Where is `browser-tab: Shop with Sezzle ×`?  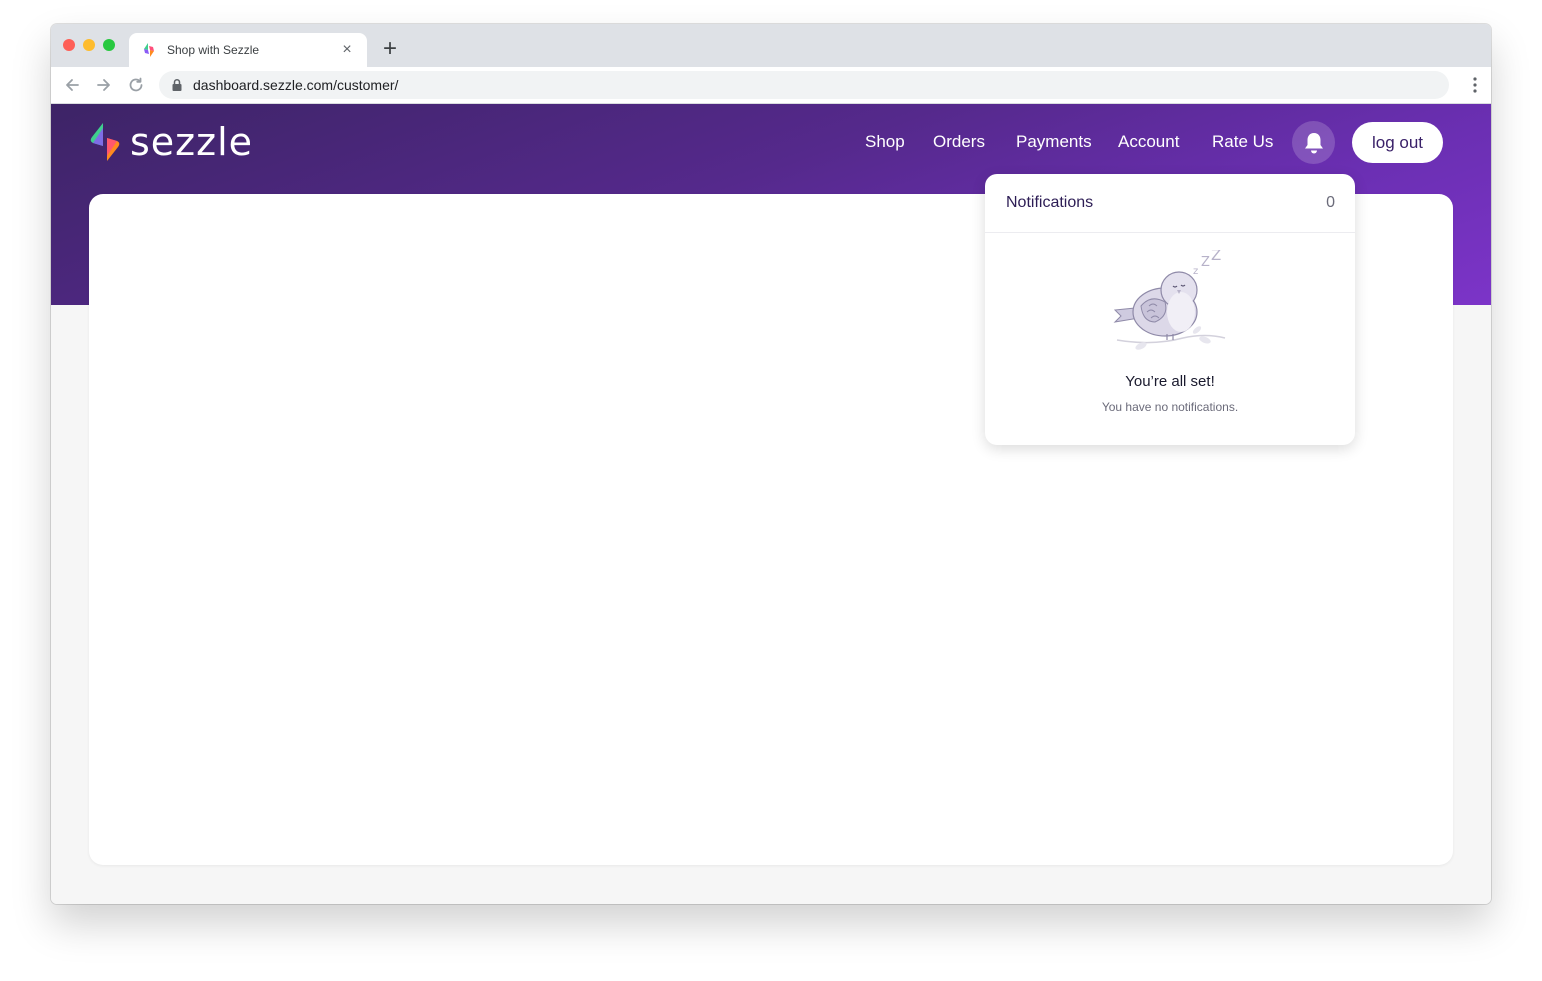
browser-tab: Shop with Sezzle × is located at coordinates (248, 50).